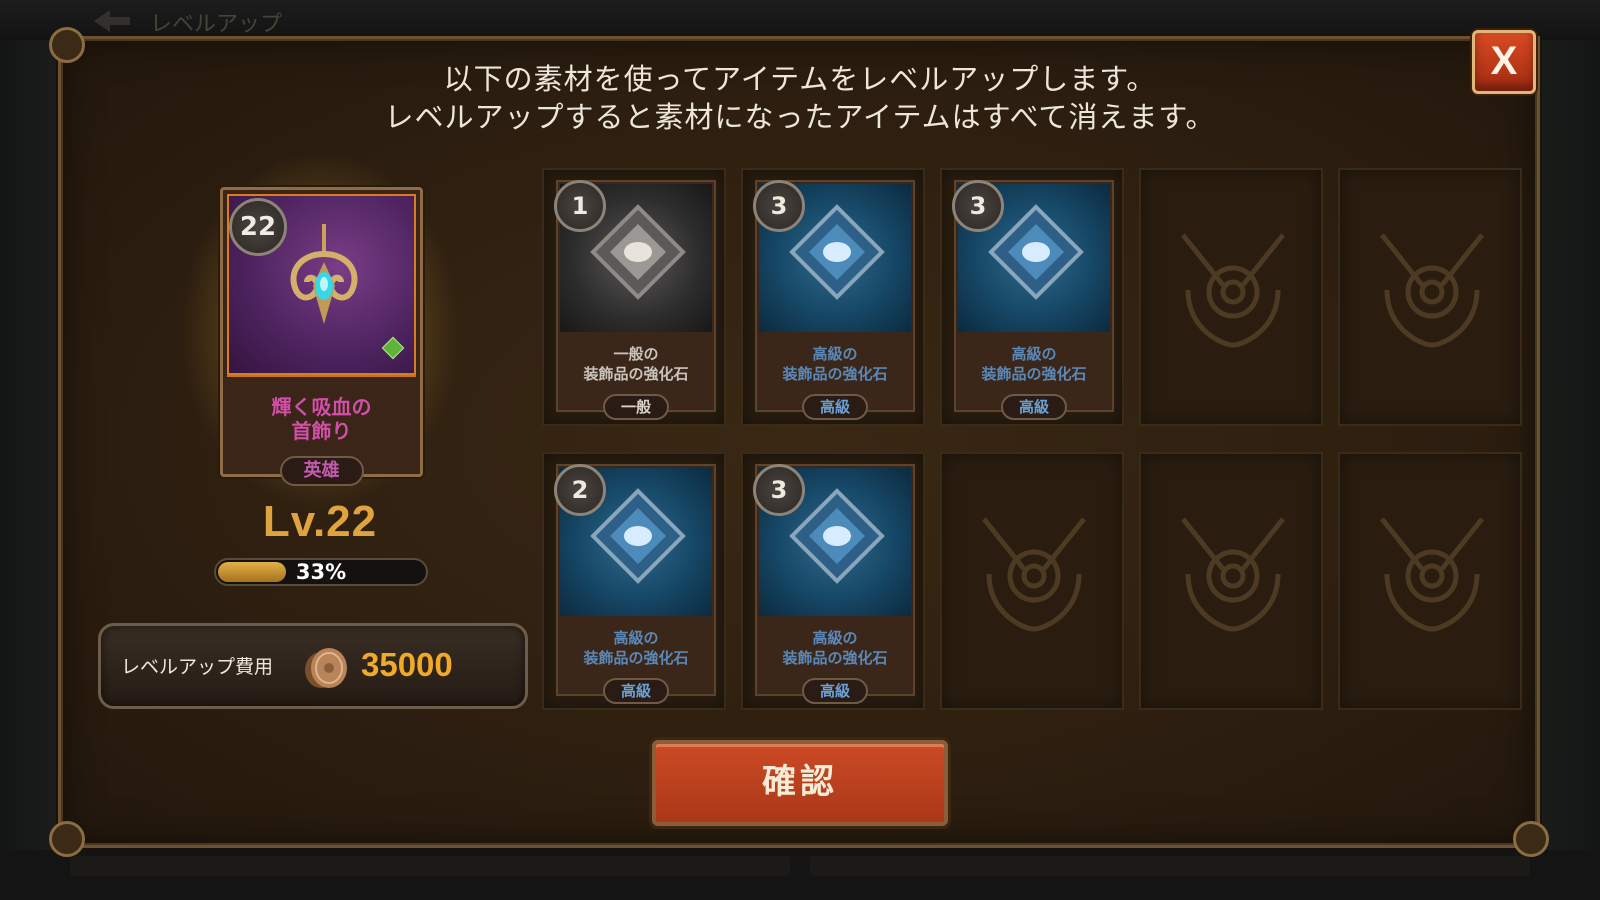  What do you see at coordinates (430, 866) in the screenshot?
I see `background-bottom-bar-left` at bounding box center [430, 866].